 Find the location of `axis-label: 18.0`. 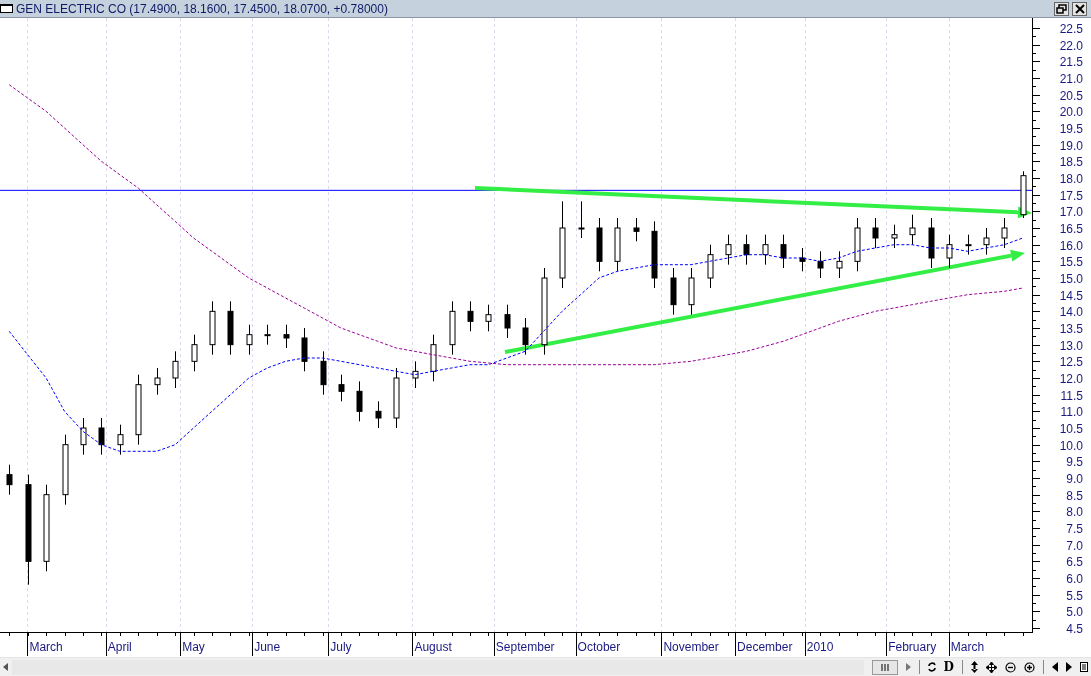

axis-label: 18.0 is located at coordinates (1071, 179).